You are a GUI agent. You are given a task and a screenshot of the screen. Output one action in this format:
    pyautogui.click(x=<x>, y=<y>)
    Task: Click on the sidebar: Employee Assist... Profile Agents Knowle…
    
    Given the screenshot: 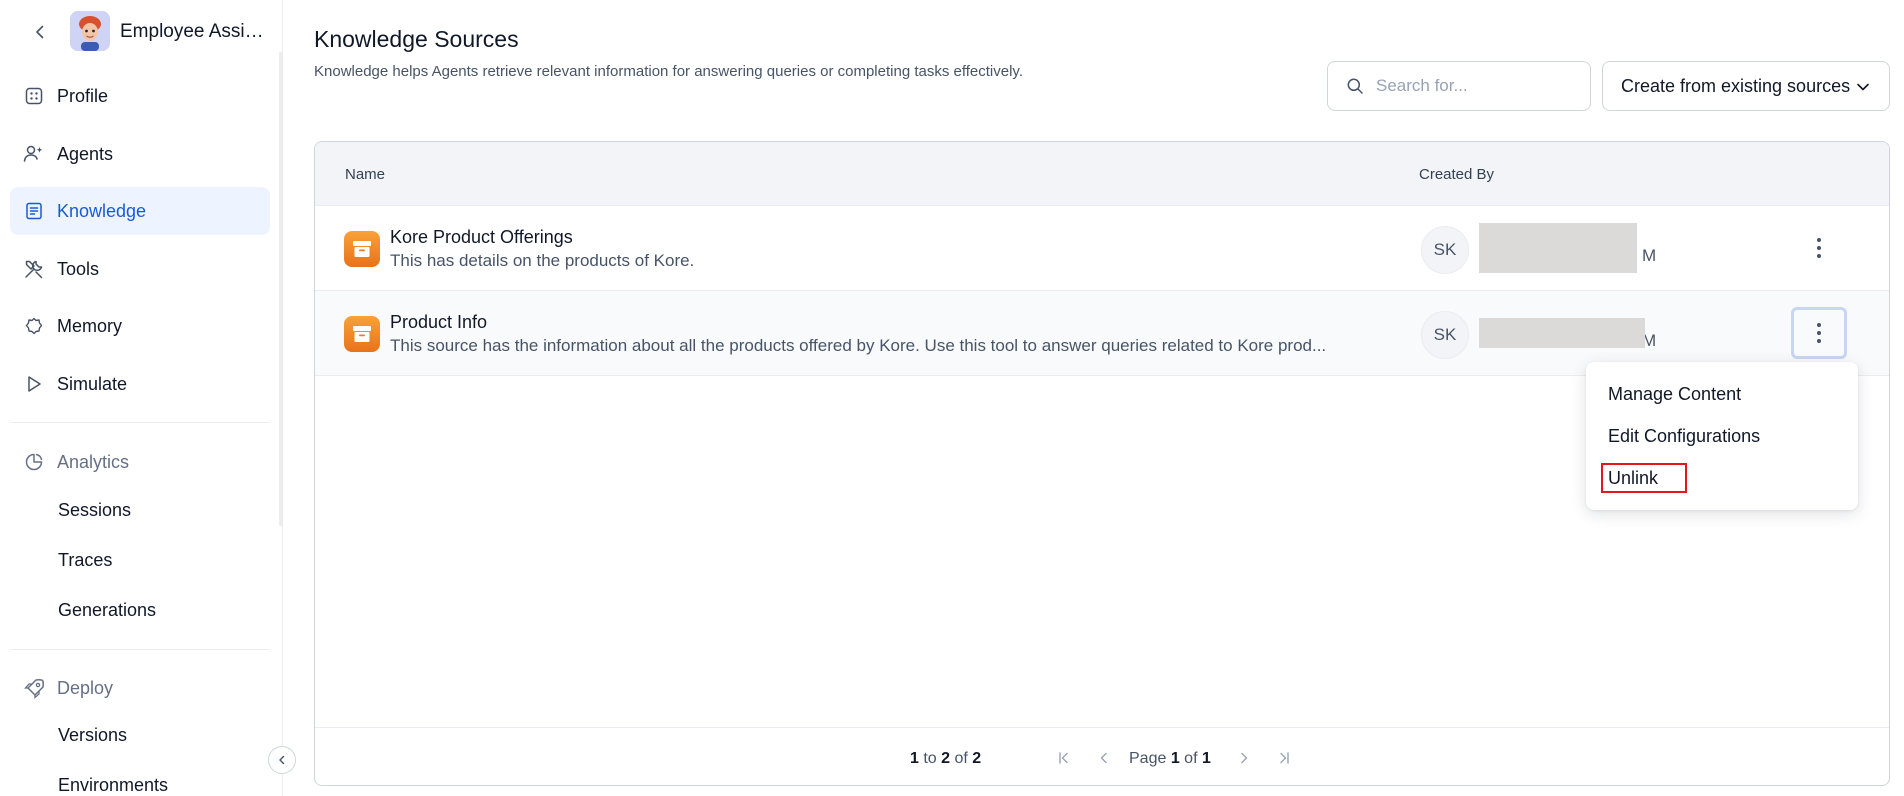 What is the action you would take?
    pyautogui.click(x=141, y=398)
    